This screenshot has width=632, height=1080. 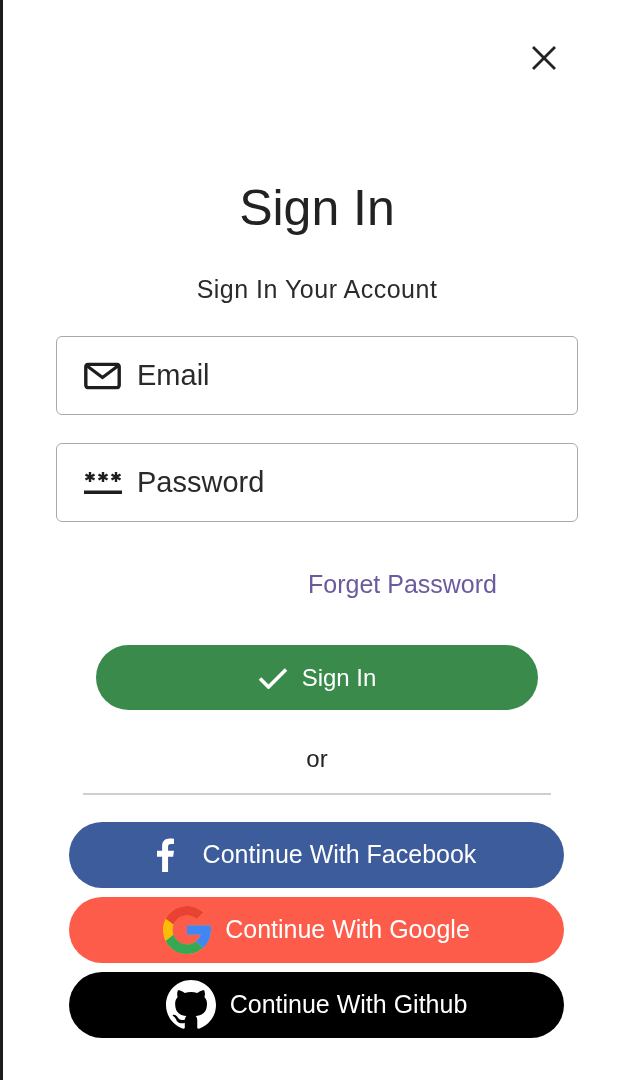 What do you see at coordinates (316, 855) in the screenshot?
I see `continue-button: Continue With Facebook` at bounding box center [316, 855].